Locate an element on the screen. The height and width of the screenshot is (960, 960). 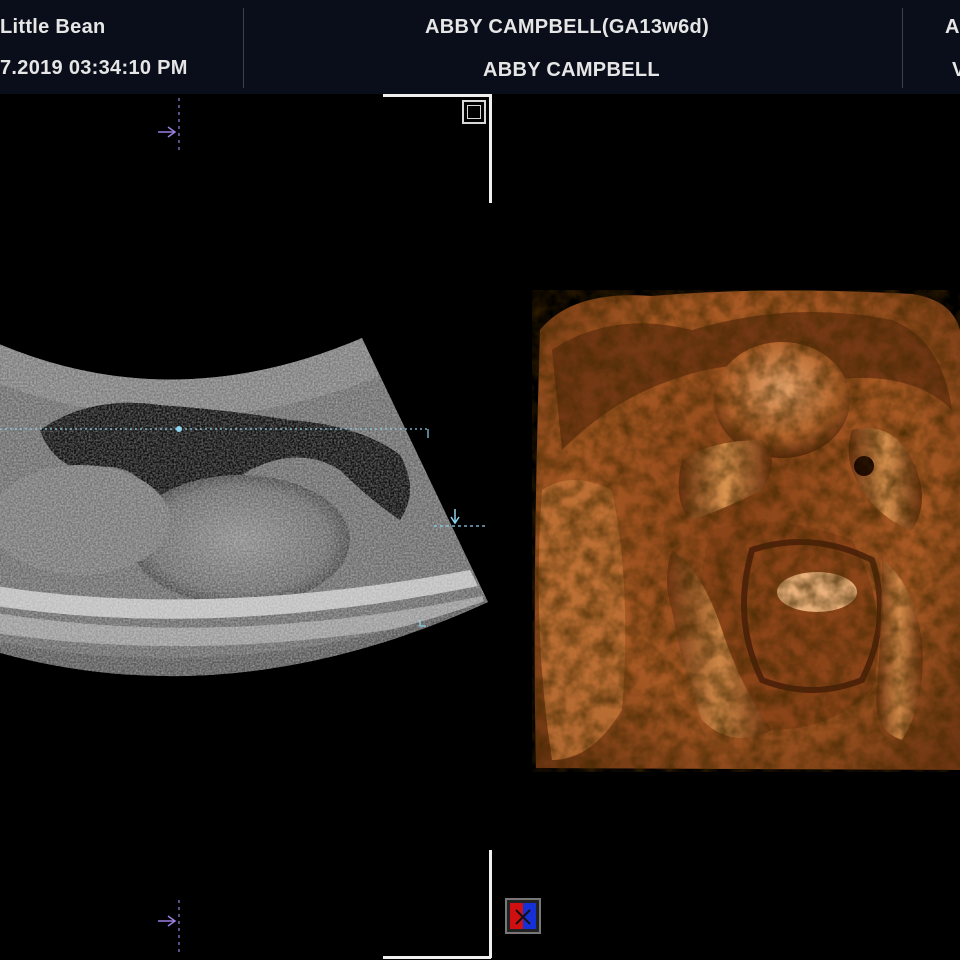
view-frame-right-bottom is located at coordinates (490, 904).